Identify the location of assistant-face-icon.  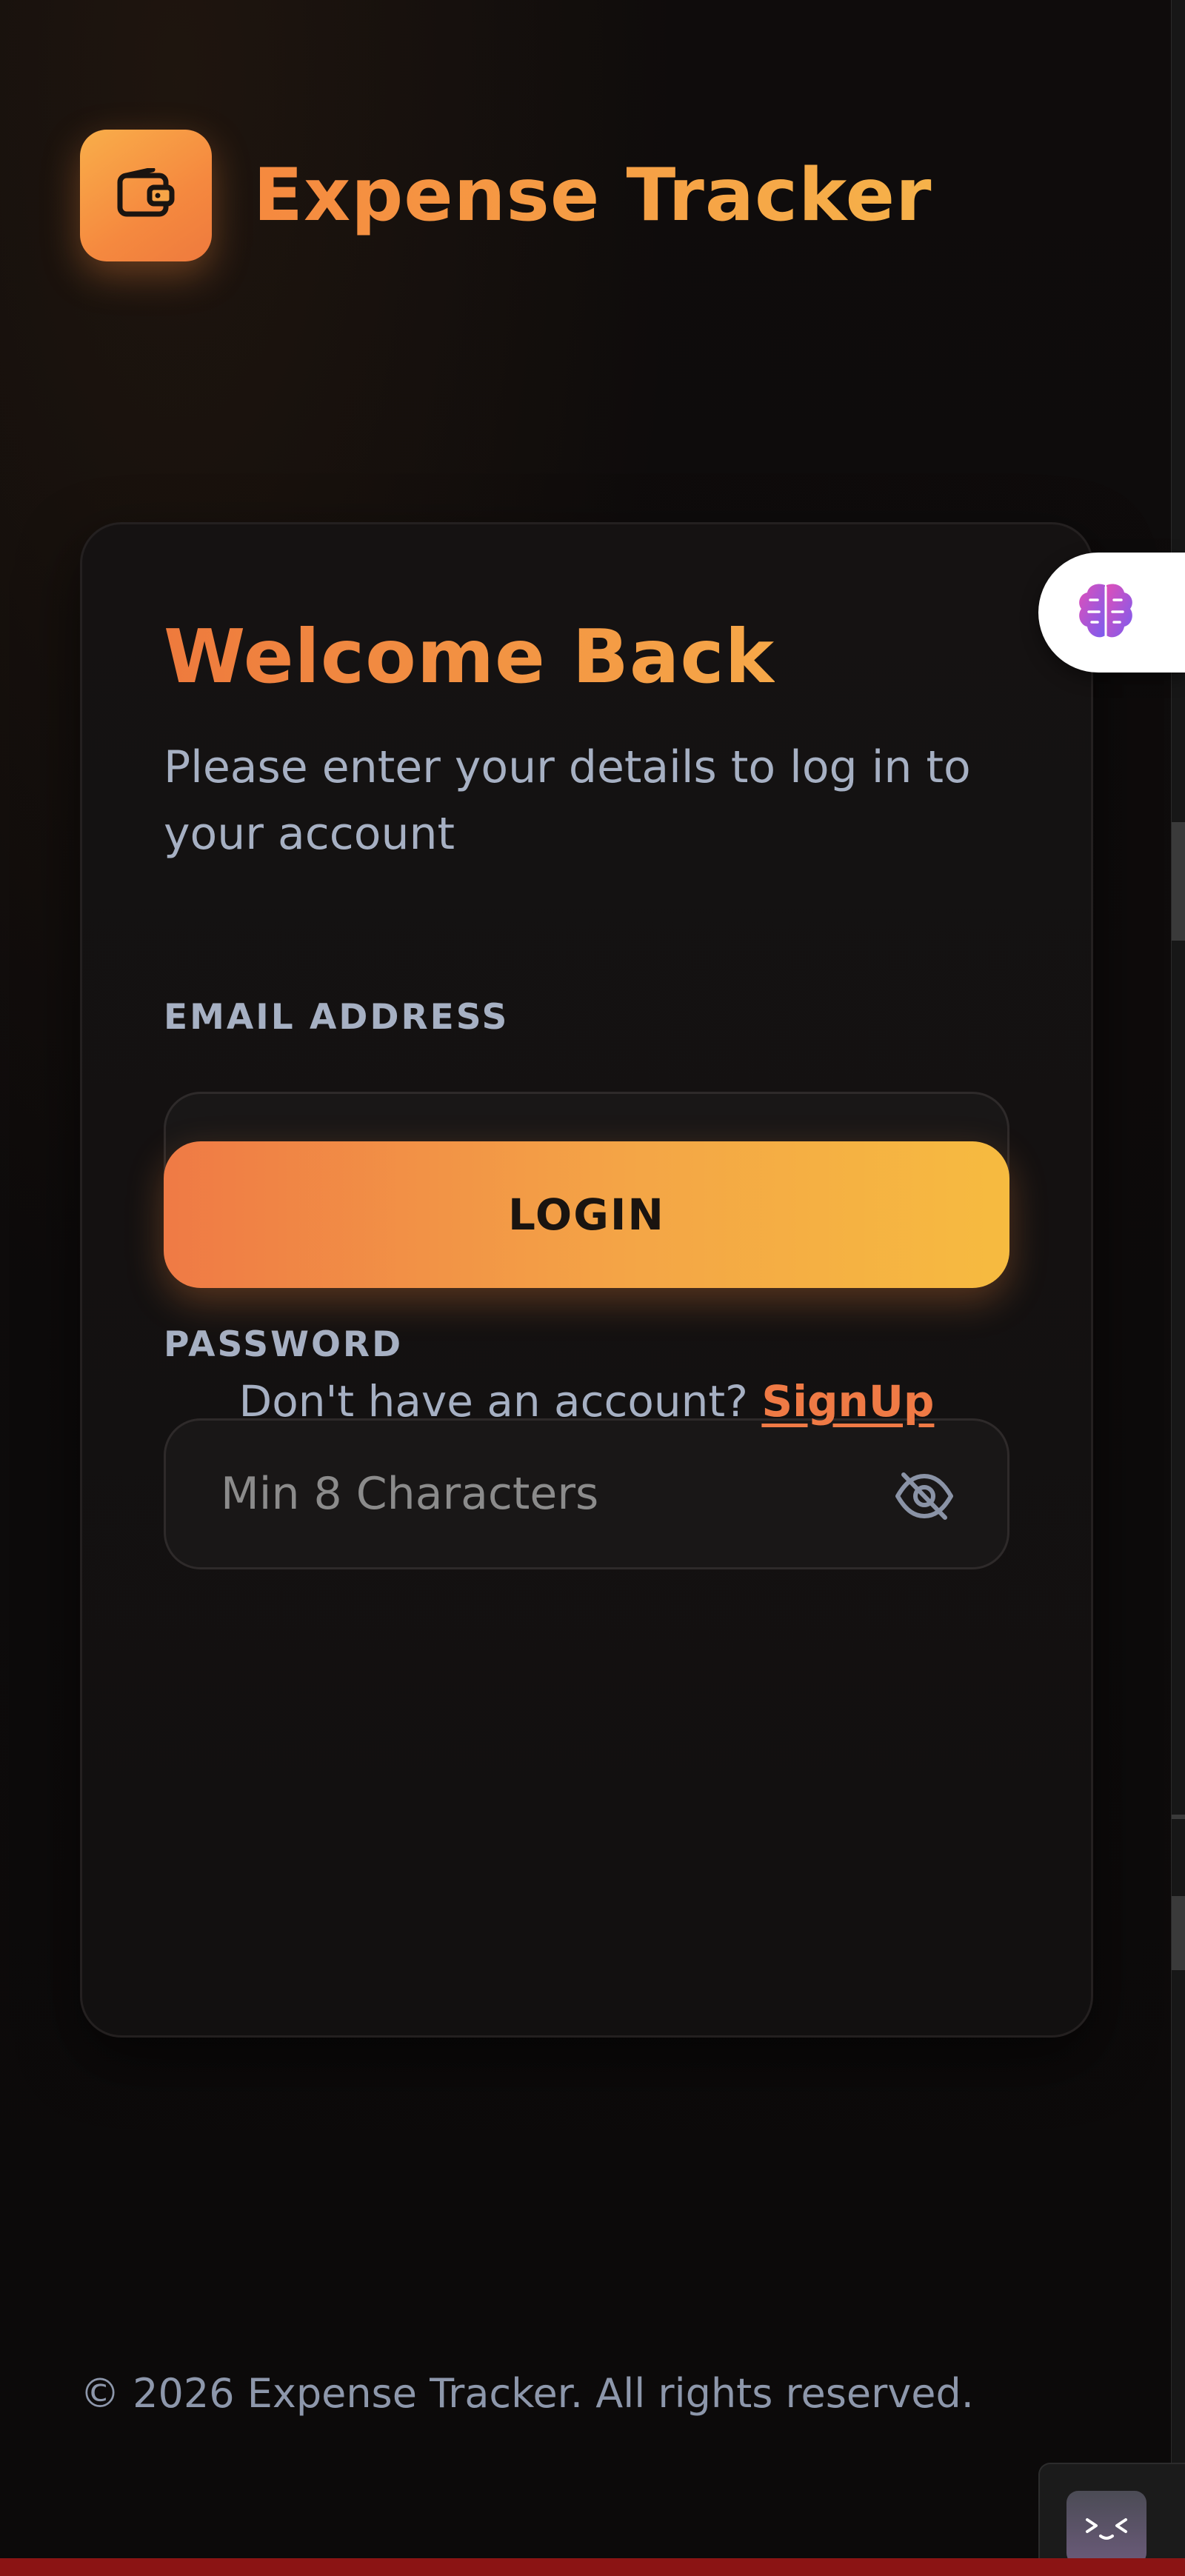
(1106, 2528).